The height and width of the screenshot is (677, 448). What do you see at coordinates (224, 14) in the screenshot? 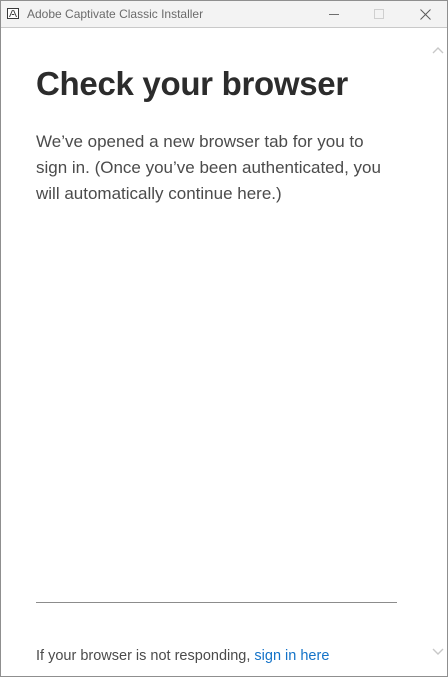
I see `title-bar: Adobe Captivate Classic Installer` at bounding box center [224, 14].